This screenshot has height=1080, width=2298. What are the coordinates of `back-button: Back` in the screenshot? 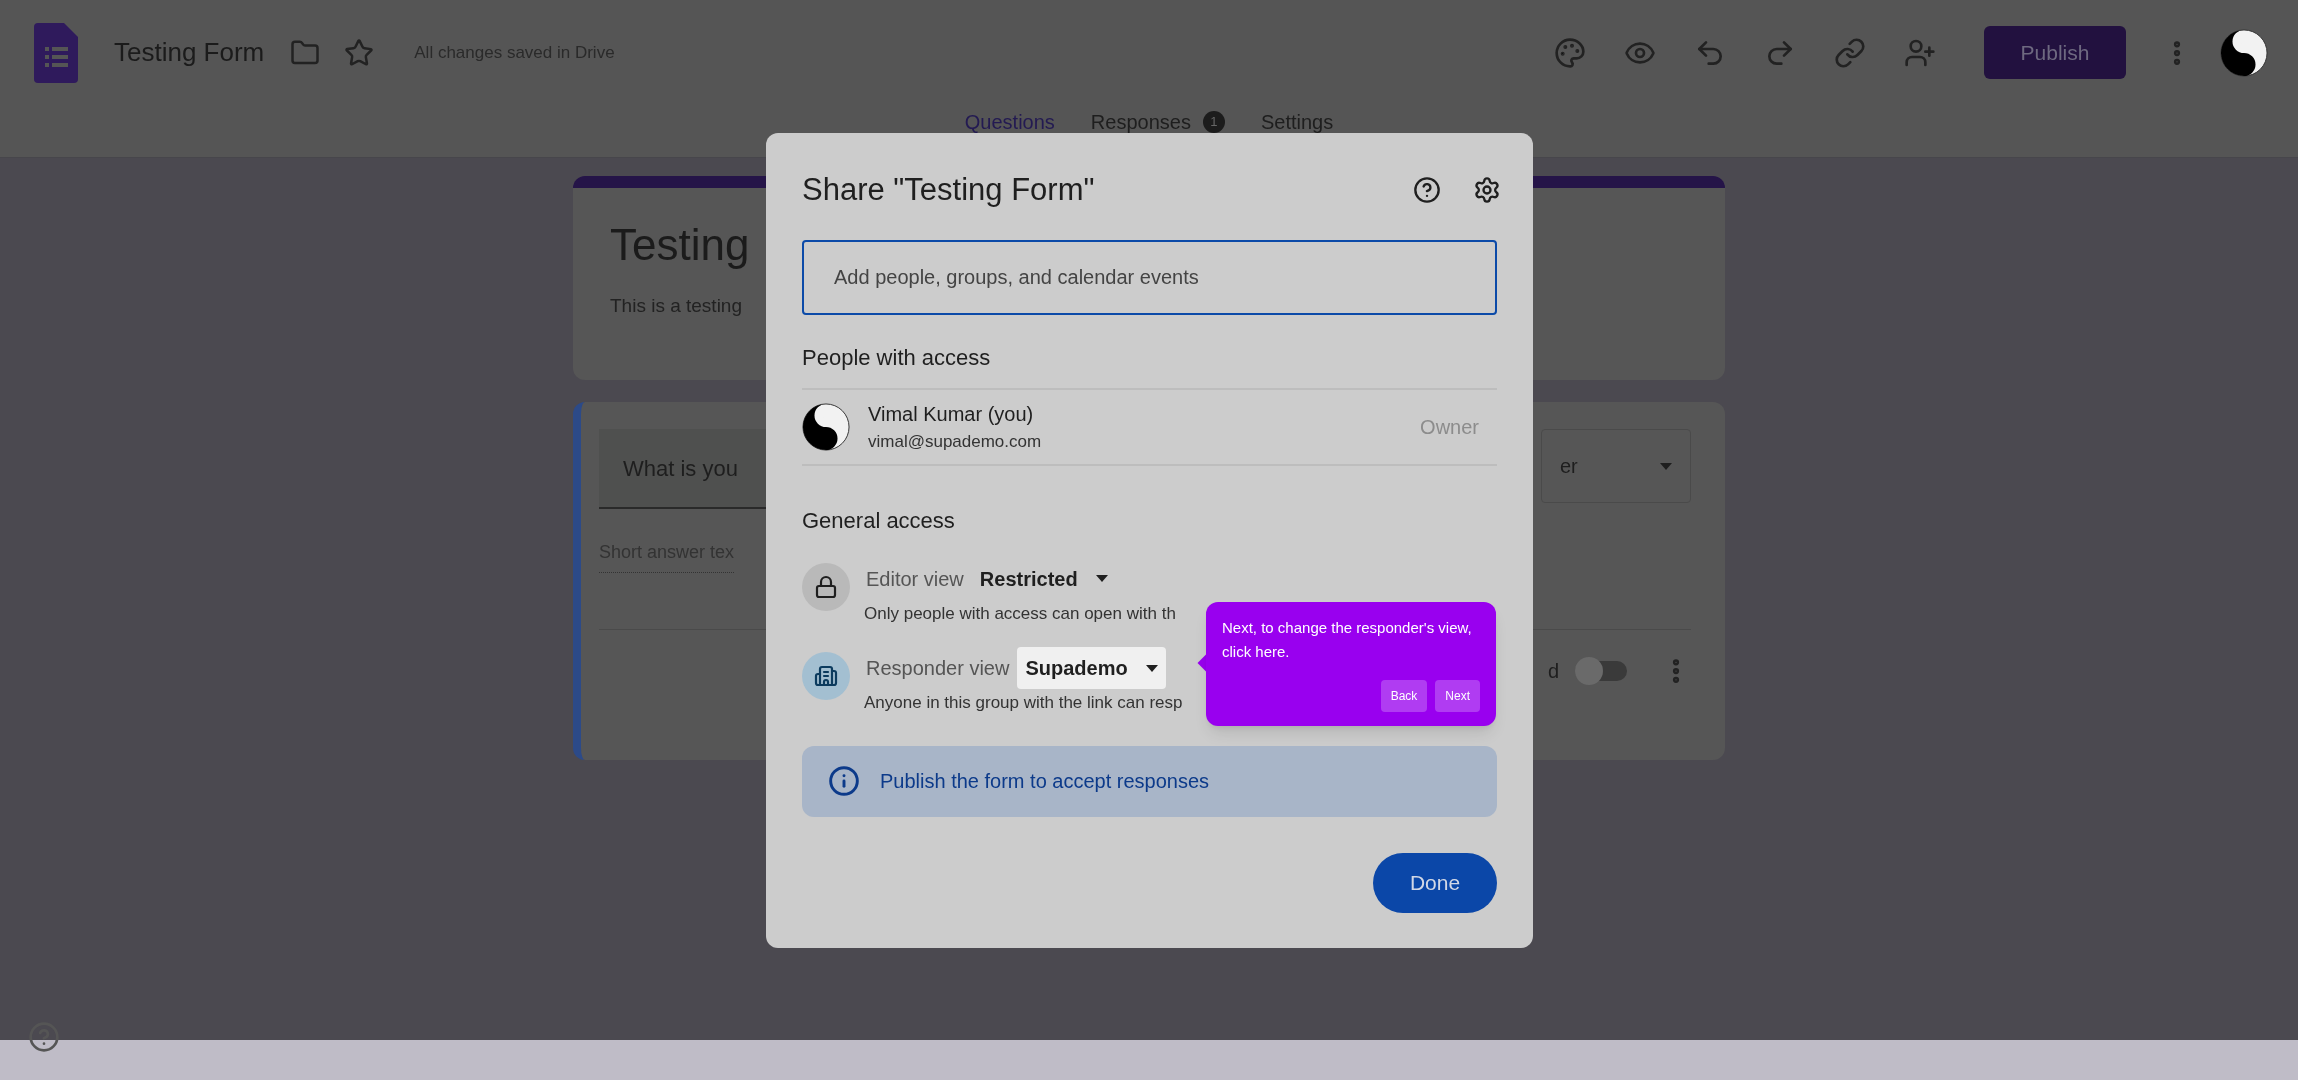 It's located at (1404, 696).